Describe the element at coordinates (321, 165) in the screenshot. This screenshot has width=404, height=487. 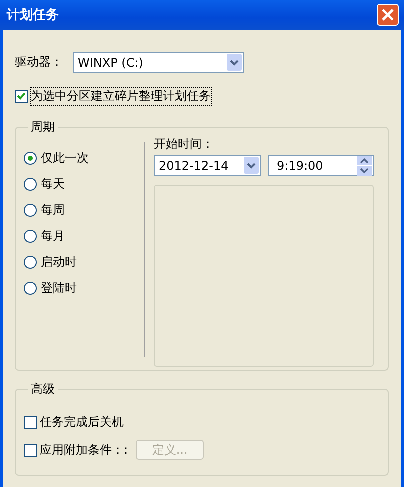
I see `time-field: 9:19:00` at that location.